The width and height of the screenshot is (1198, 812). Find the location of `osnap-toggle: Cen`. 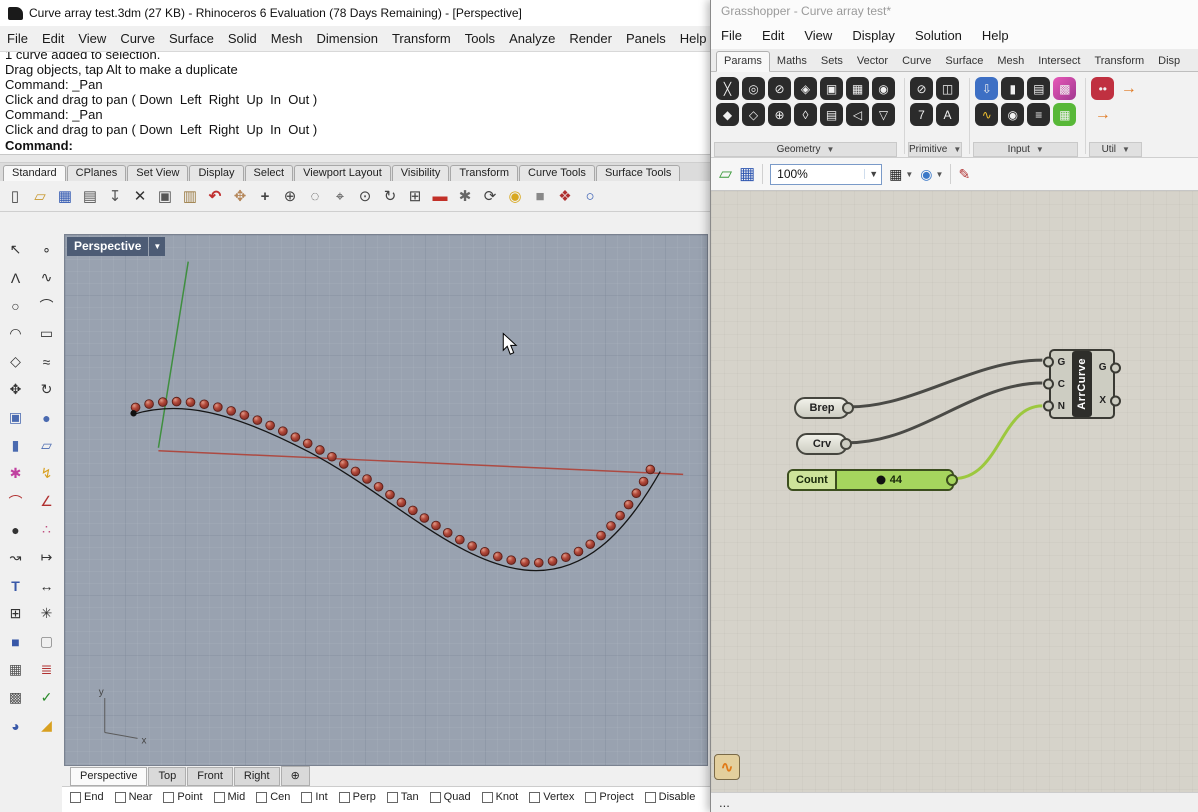

osnap-toggle: Cen is located at coordinates (273, 797).